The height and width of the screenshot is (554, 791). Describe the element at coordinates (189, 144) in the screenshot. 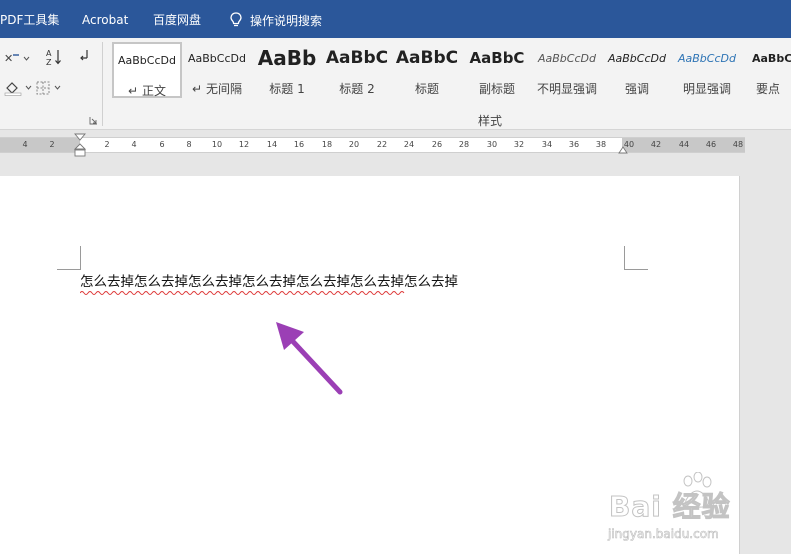

I see `ruler-tick: 8` at that location.